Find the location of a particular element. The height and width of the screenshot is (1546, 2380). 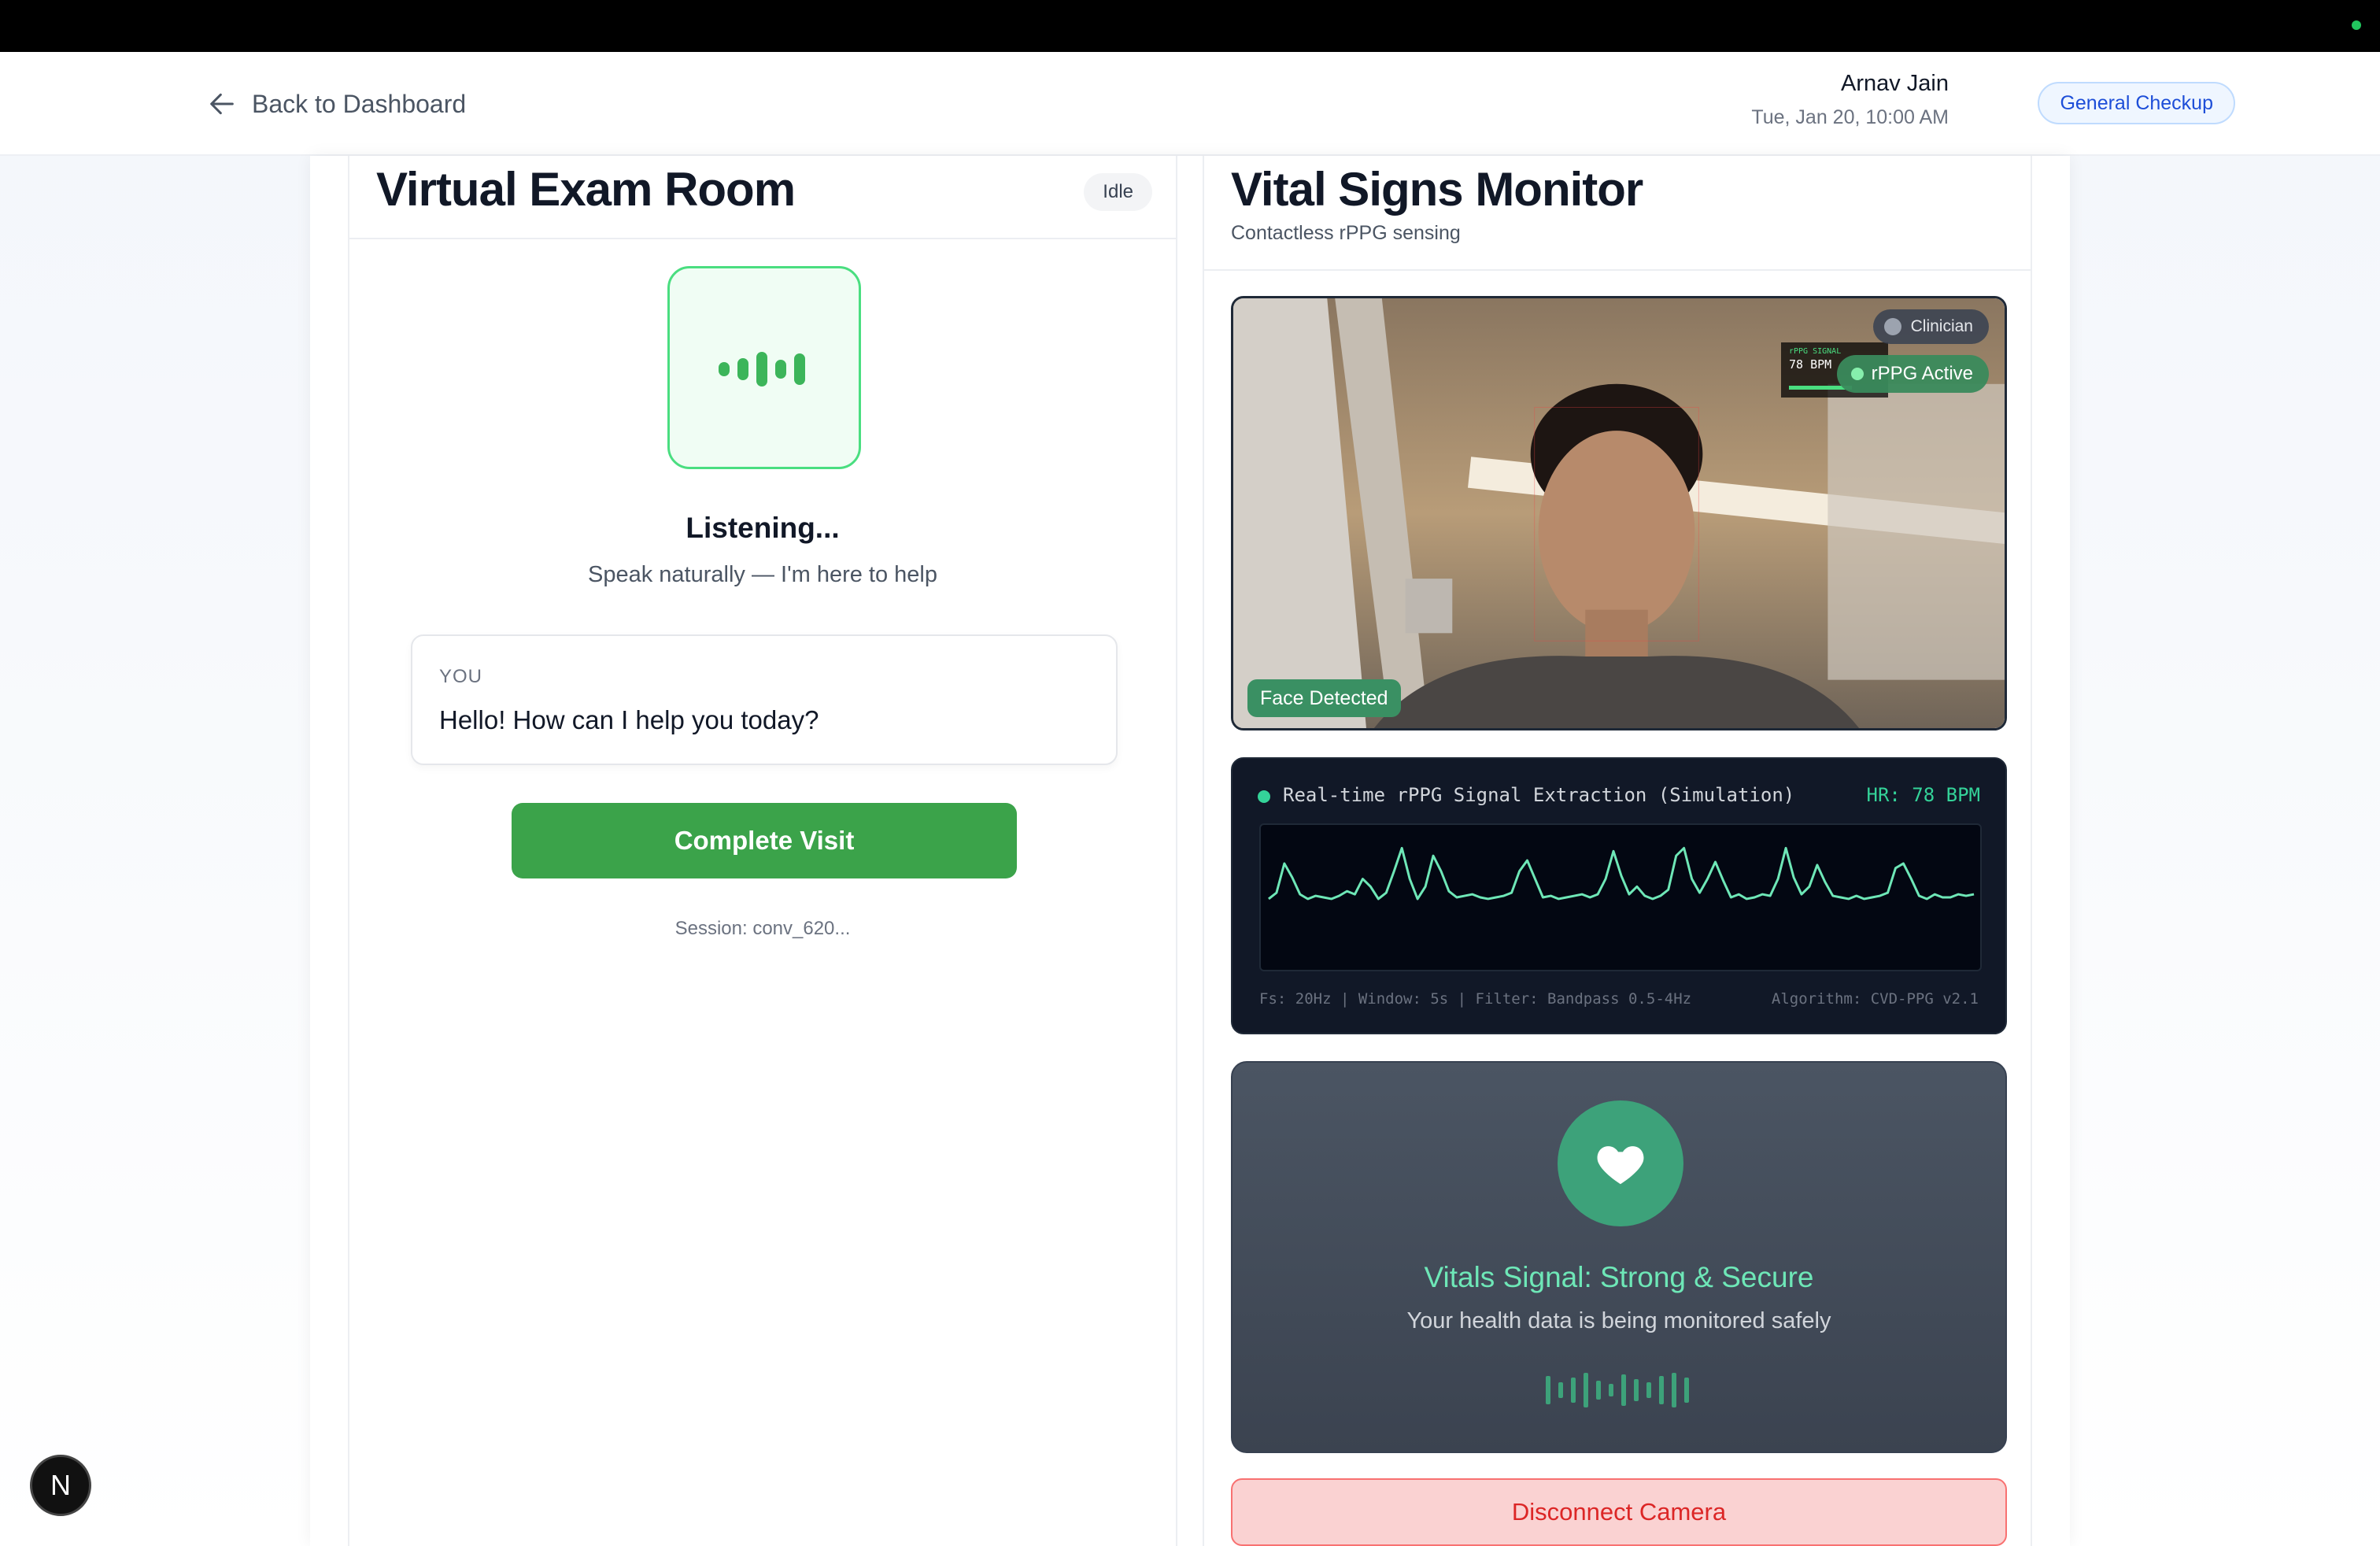

clinician-badge: Clinician is located at coordinates (1930, 326).